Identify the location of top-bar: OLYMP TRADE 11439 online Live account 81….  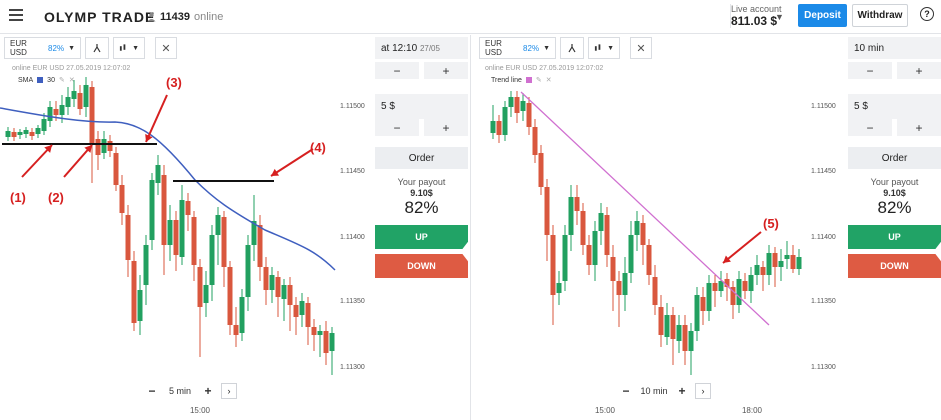
(470, 17).